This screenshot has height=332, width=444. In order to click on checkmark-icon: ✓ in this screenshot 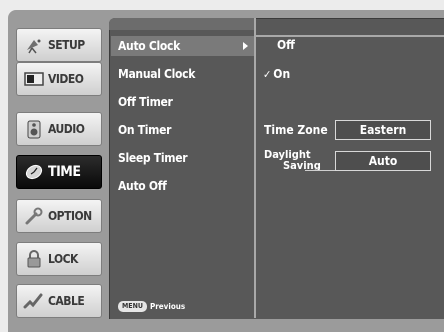, I will do `click(267, 74)`.